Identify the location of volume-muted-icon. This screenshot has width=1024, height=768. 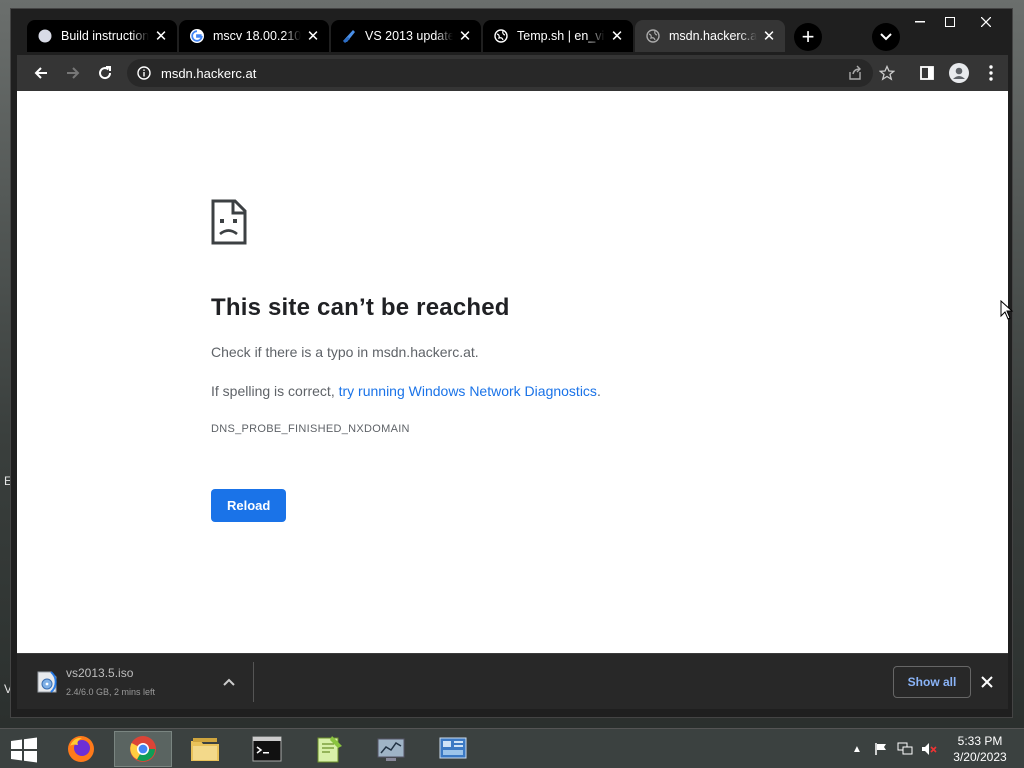
(929, 749).